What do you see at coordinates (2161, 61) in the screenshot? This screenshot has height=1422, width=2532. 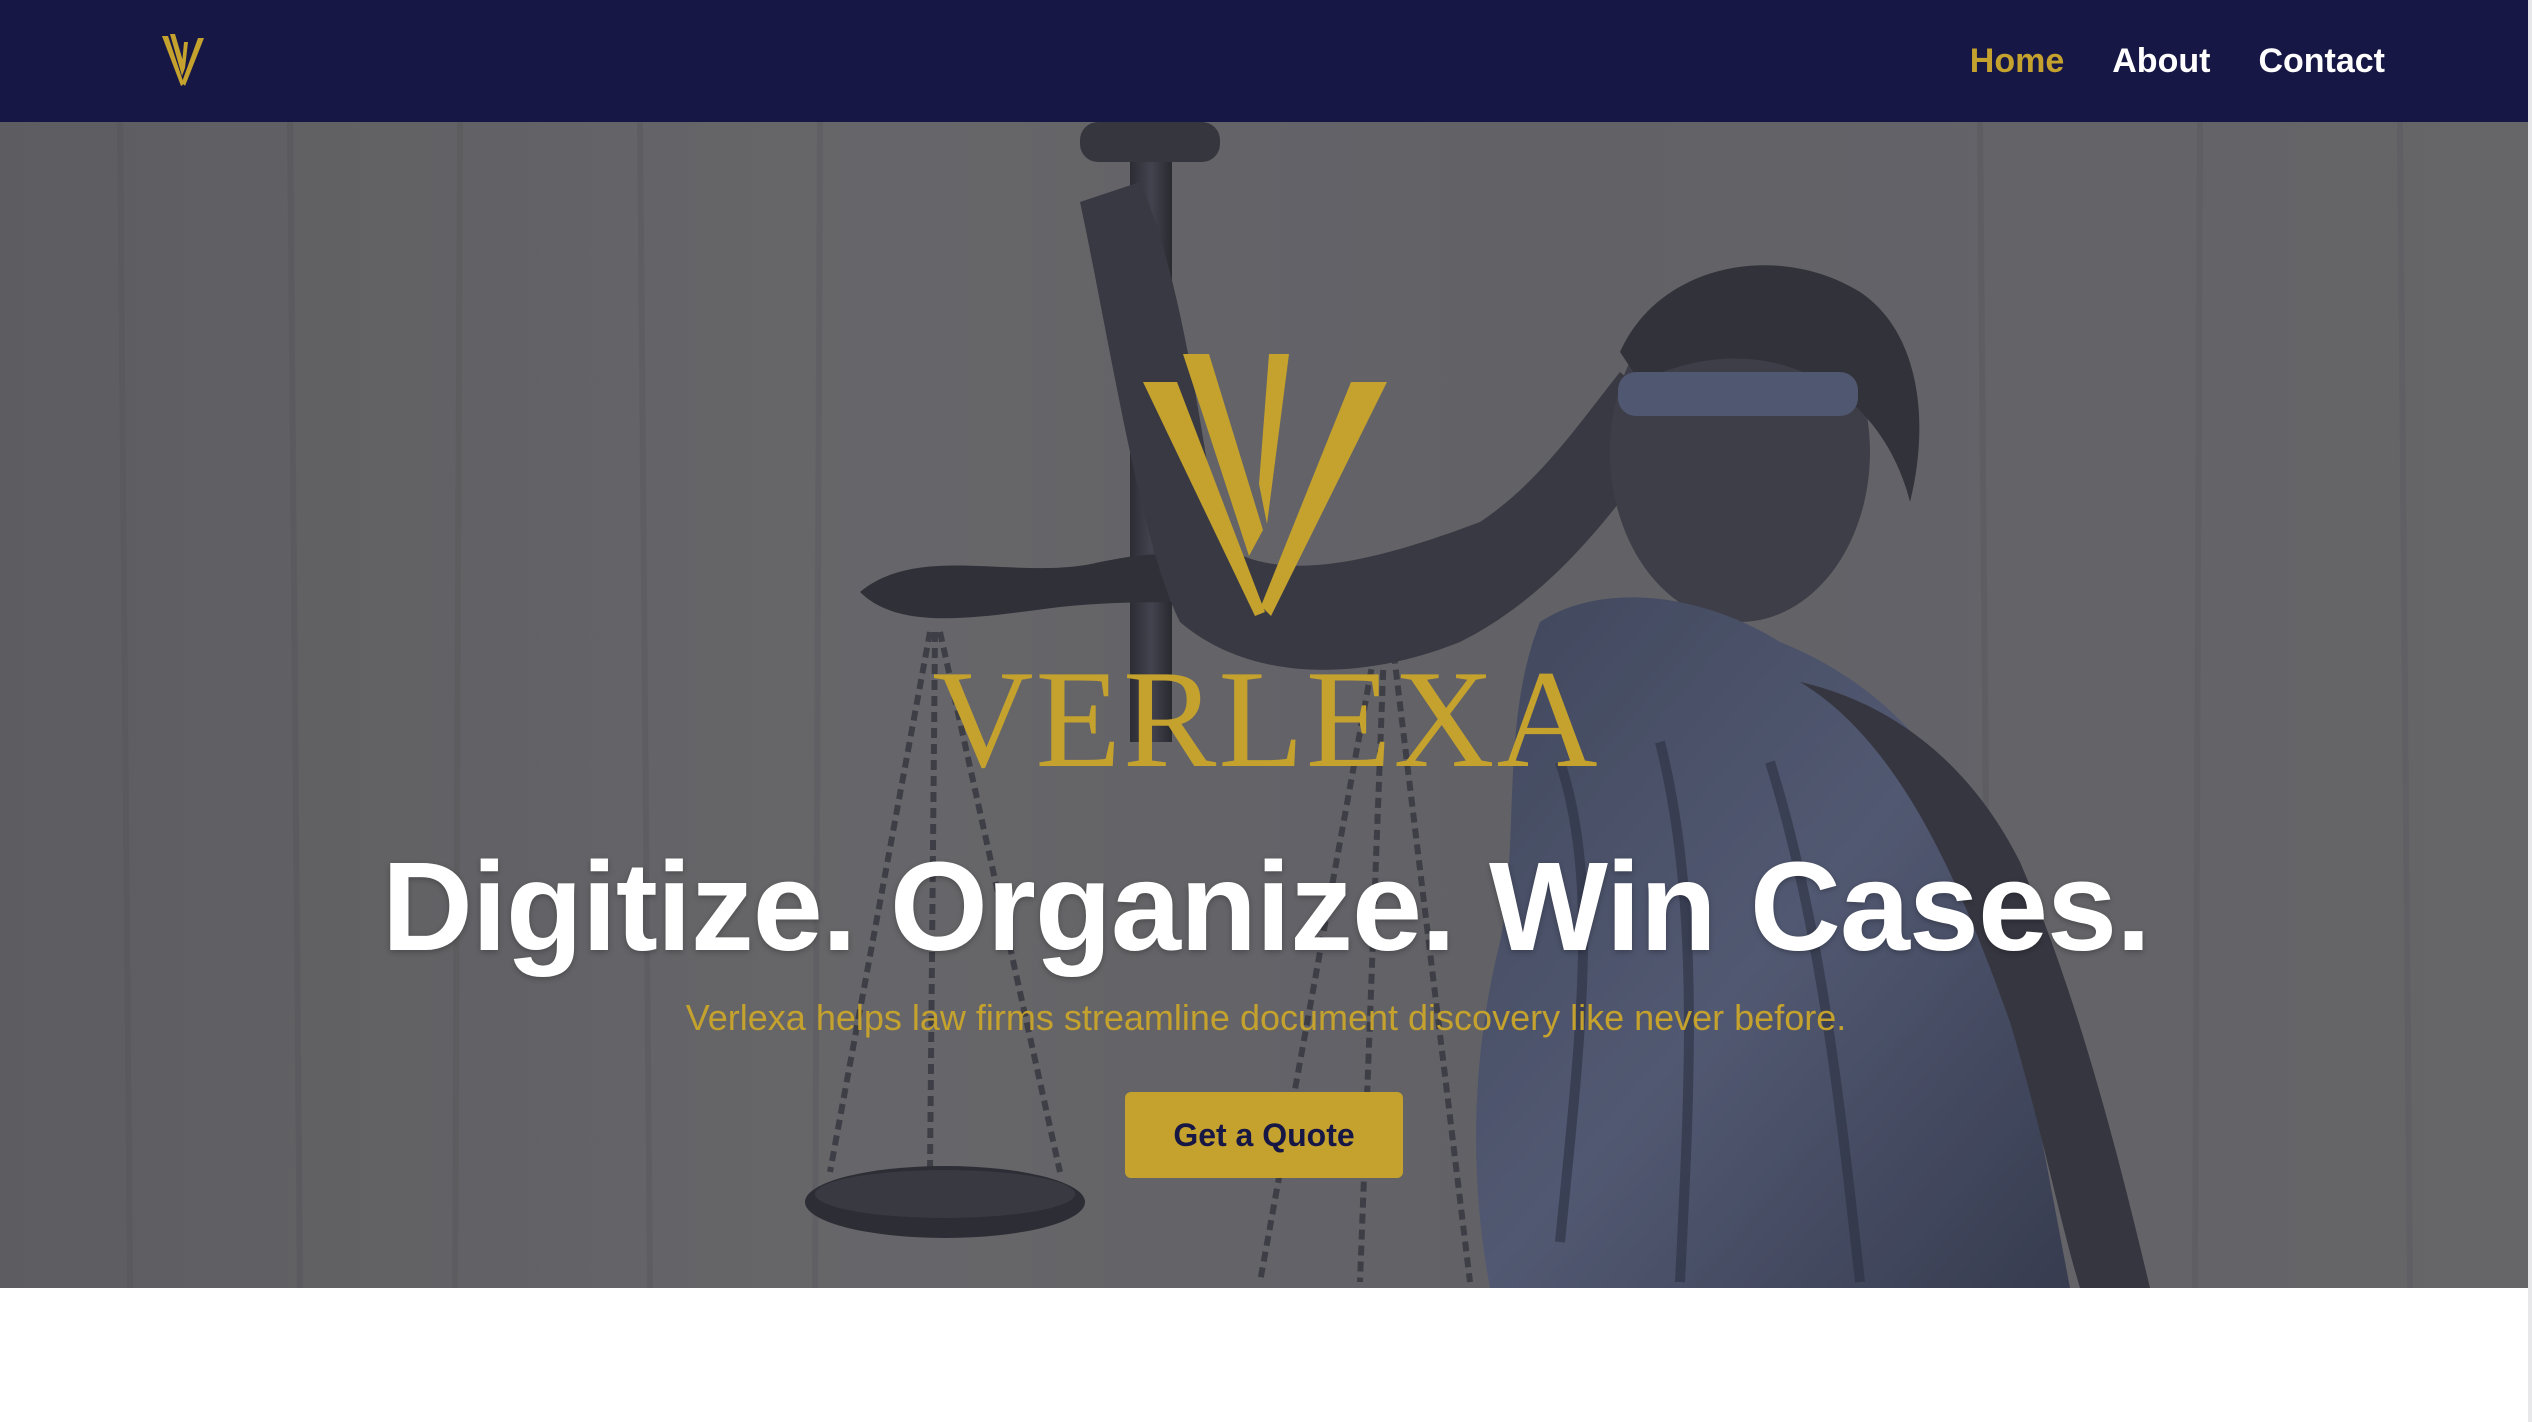 I see `nav-link-about: About` at bounding box center [2161, 61].